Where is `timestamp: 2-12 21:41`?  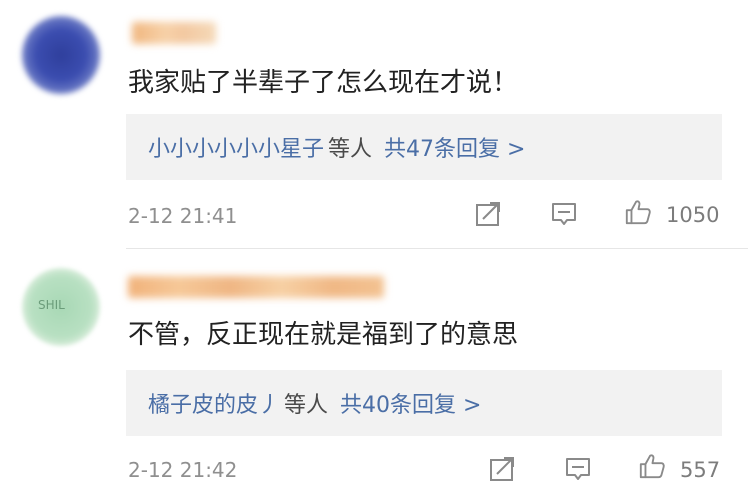
timestamp: 2-12 21:41 is located at coordinates (183, 216).